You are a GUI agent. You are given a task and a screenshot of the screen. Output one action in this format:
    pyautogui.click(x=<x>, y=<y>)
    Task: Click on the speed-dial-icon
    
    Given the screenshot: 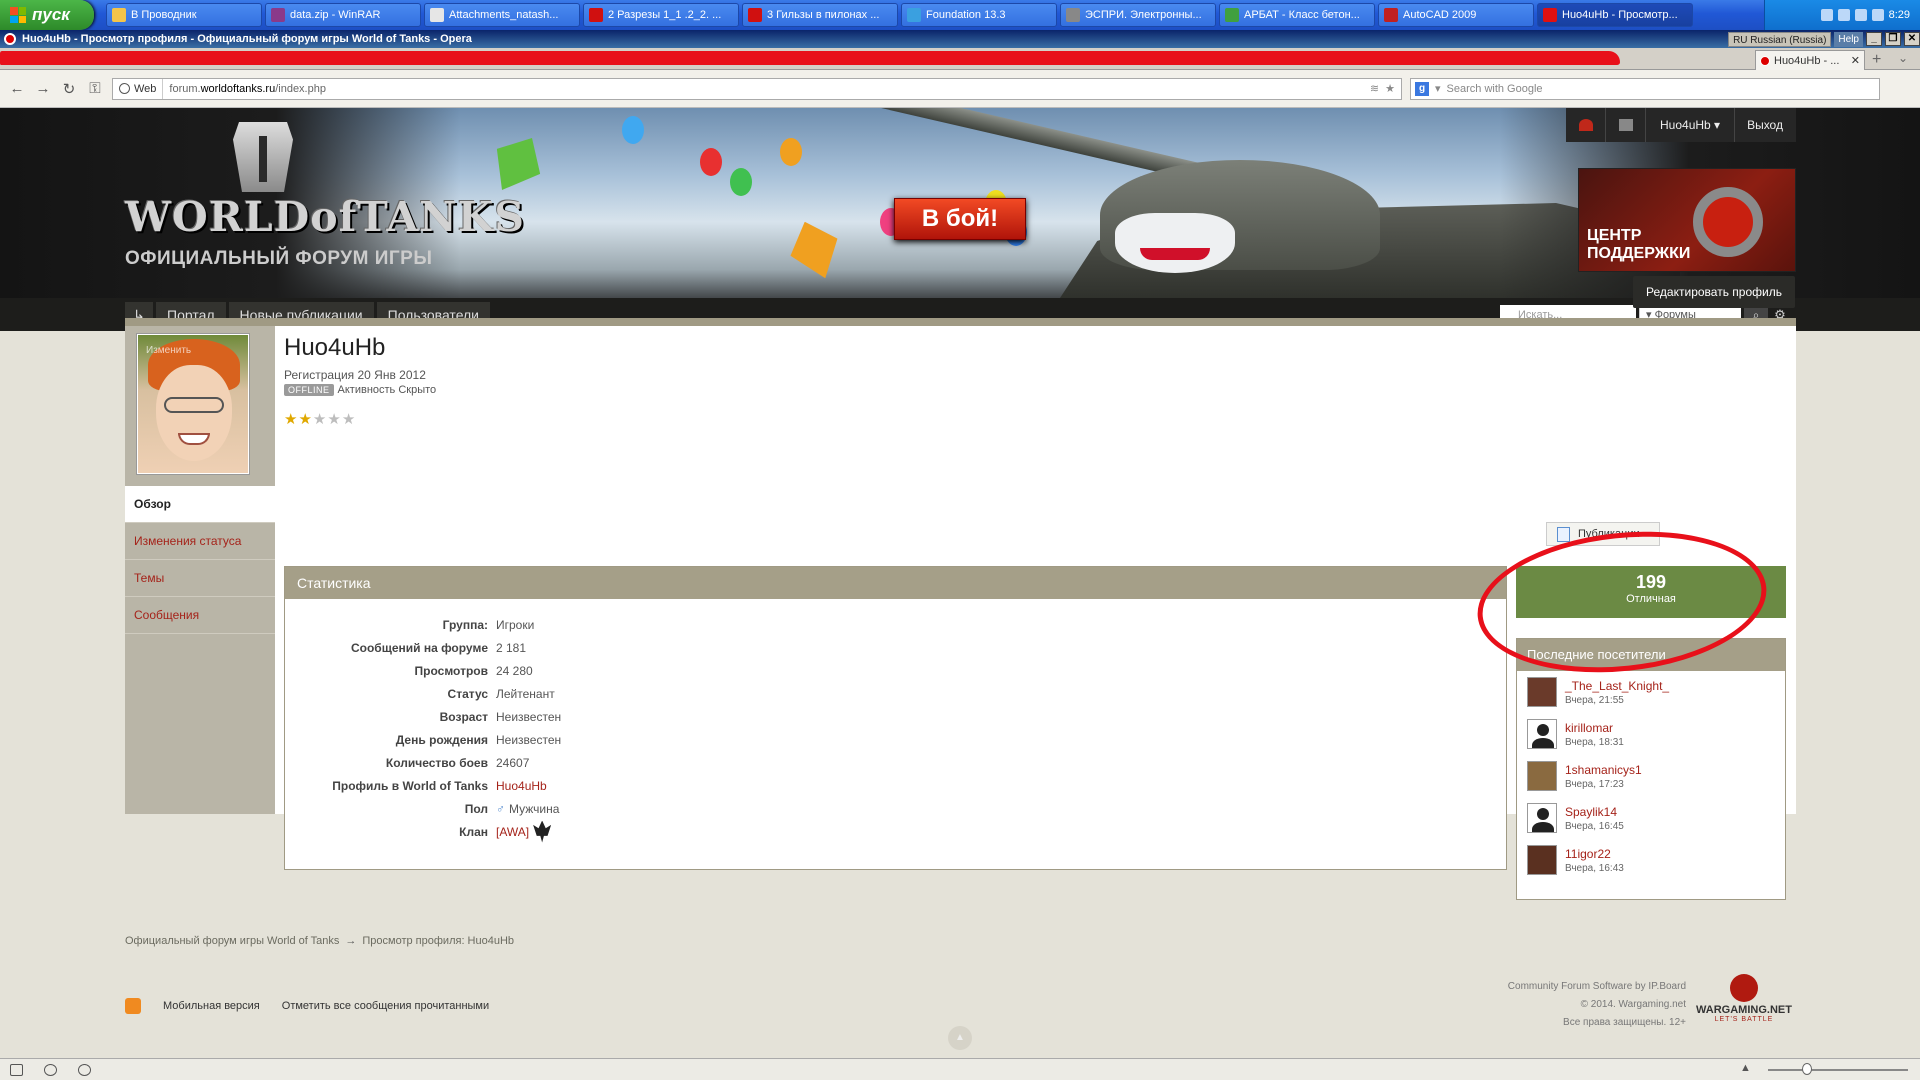 What is the action you would take?
    pyautogui.click(x=84, y=1070)
    